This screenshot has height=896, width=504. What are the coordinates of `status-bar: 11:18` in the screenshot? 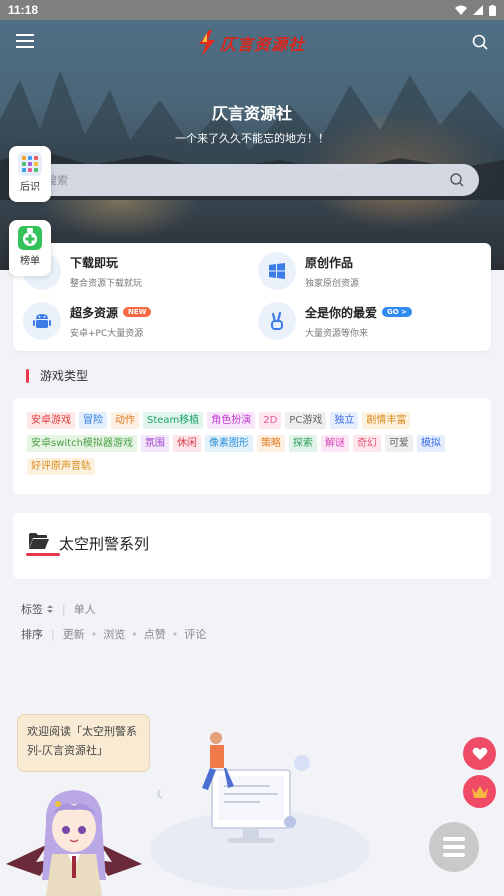 It's located at (252, 10).